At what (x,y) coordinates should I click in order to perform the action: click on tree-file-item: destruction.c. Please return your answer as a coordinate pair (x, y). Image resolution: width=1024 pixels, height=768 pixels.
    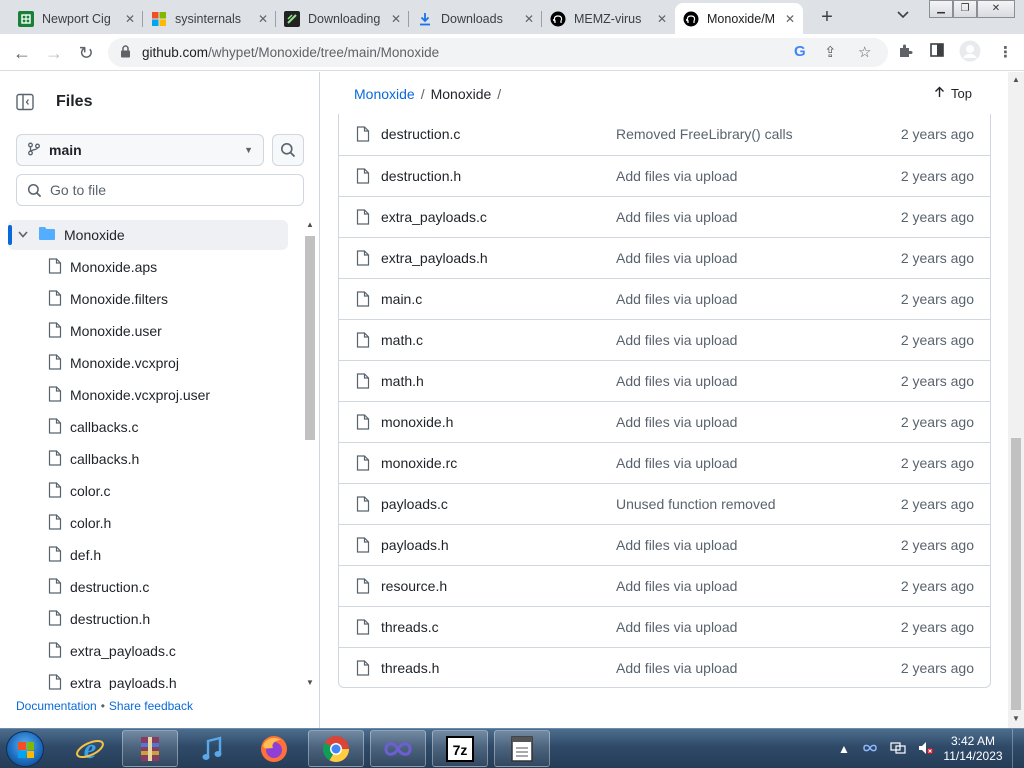
    Looking at the image, I should click on (98, 587).